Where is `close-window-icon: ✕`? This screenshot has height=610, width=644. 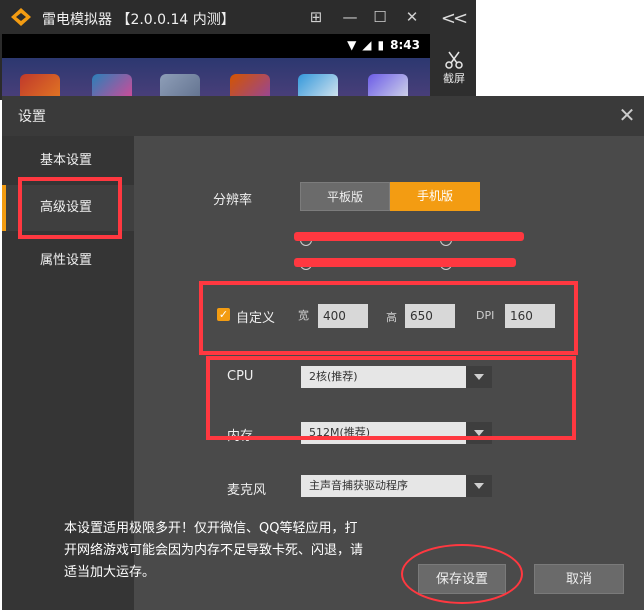 close-window-icon: ✕ is located at coordinates (412, 17).